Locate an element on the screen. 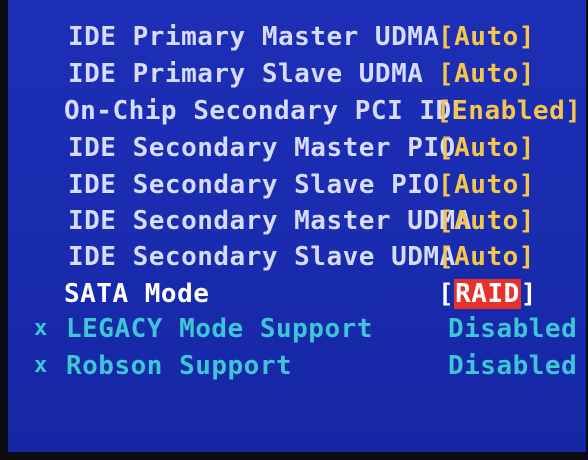 This screenshot has height=460, width=588. setting-row: IDE Secondary Slave PIO [Auto] is located at coordinates (297, 185).